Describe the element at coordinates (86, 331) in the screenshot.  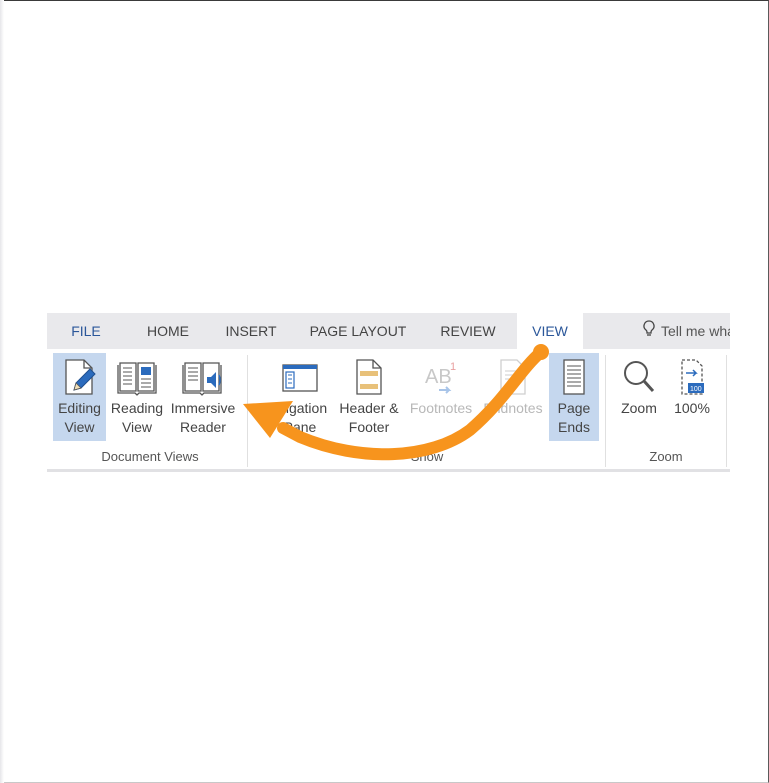
I see `tab-file: FILE` at that location.